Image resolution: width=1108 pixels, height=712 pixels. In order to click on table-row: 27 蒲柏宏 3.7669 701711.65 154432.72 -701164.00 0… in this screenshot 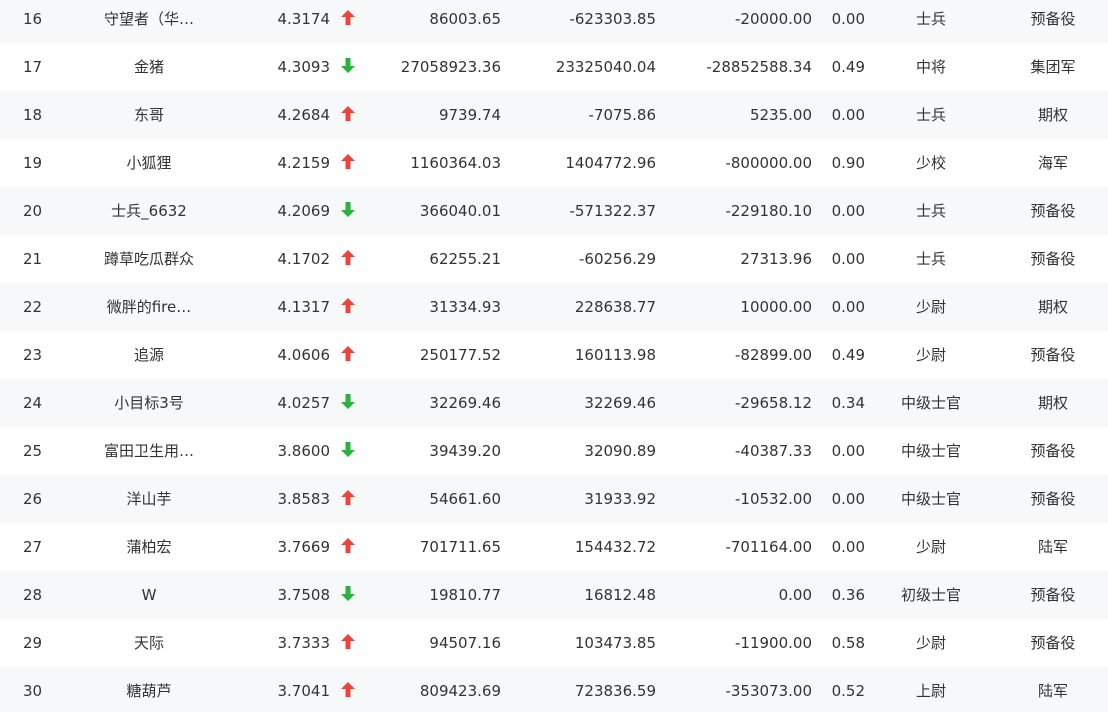, I will do `click(554, 547)`.